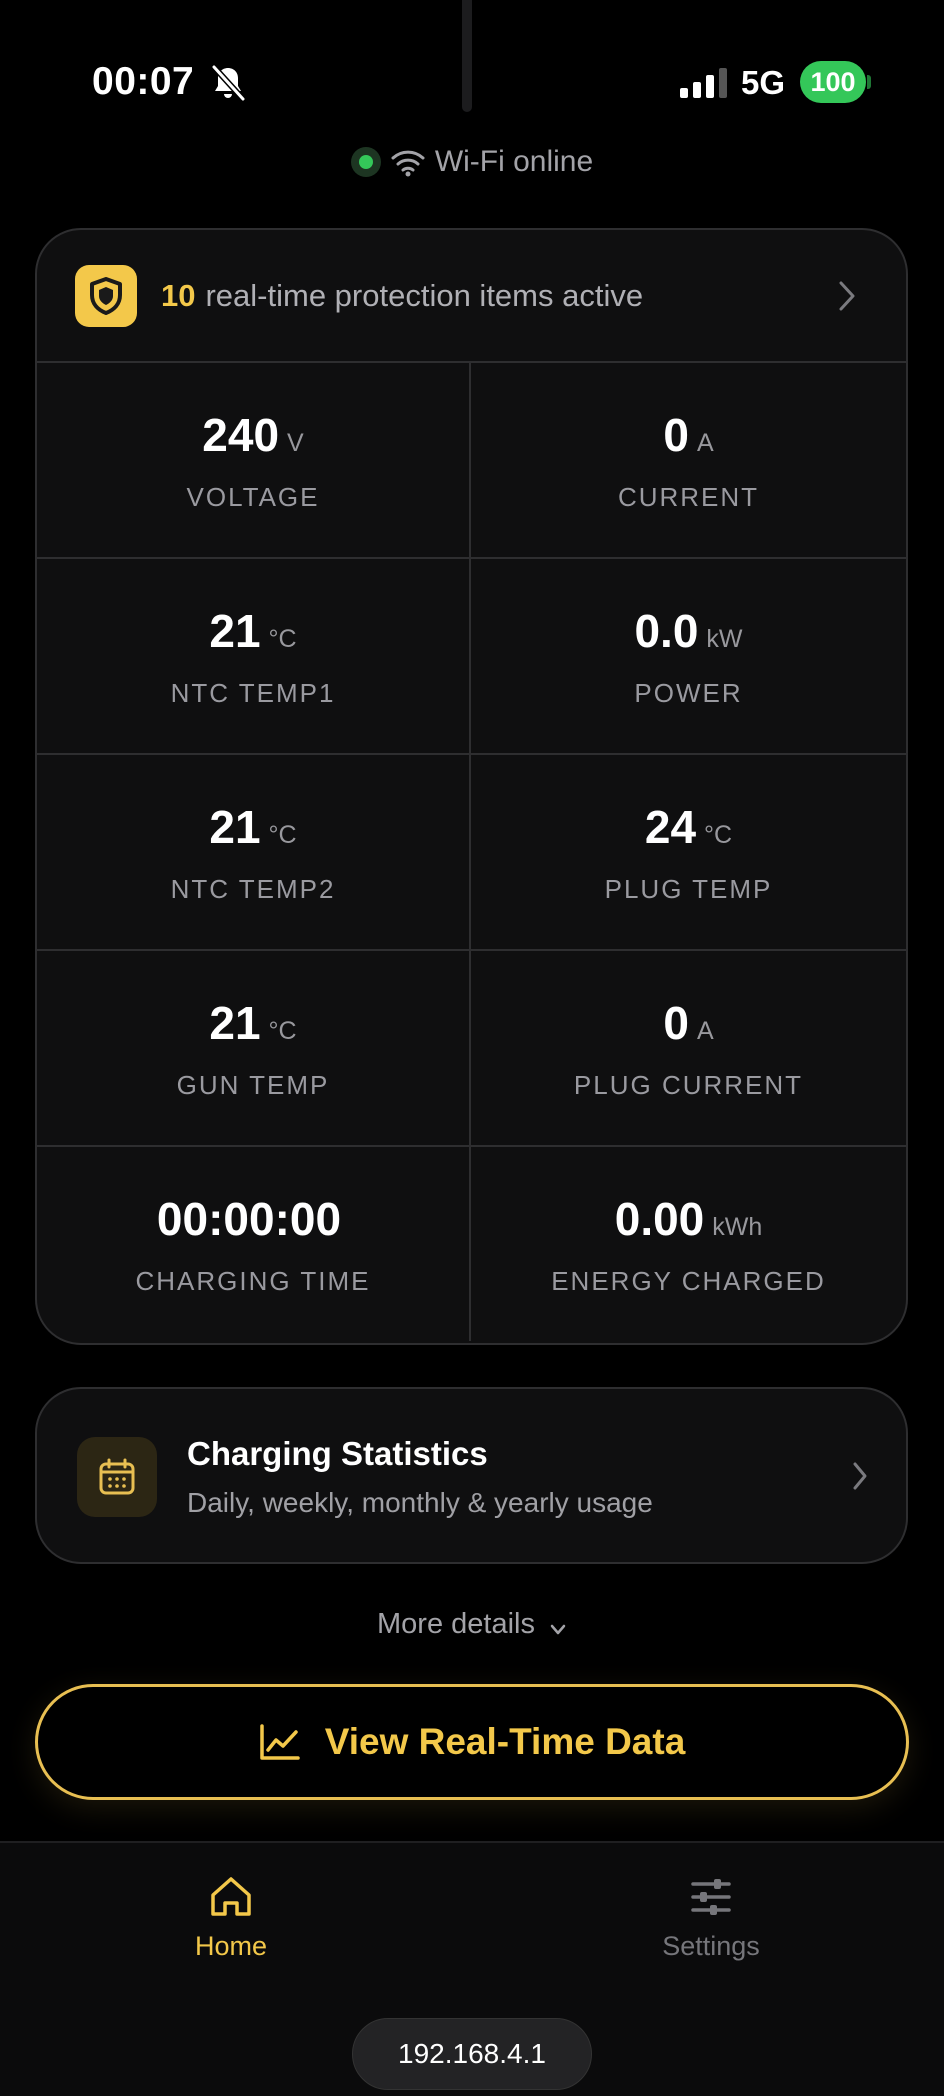 Image resolution: width=944 pixels, height=2096 pixels. I want to click on line-chart-icon, so click(279, 1742).